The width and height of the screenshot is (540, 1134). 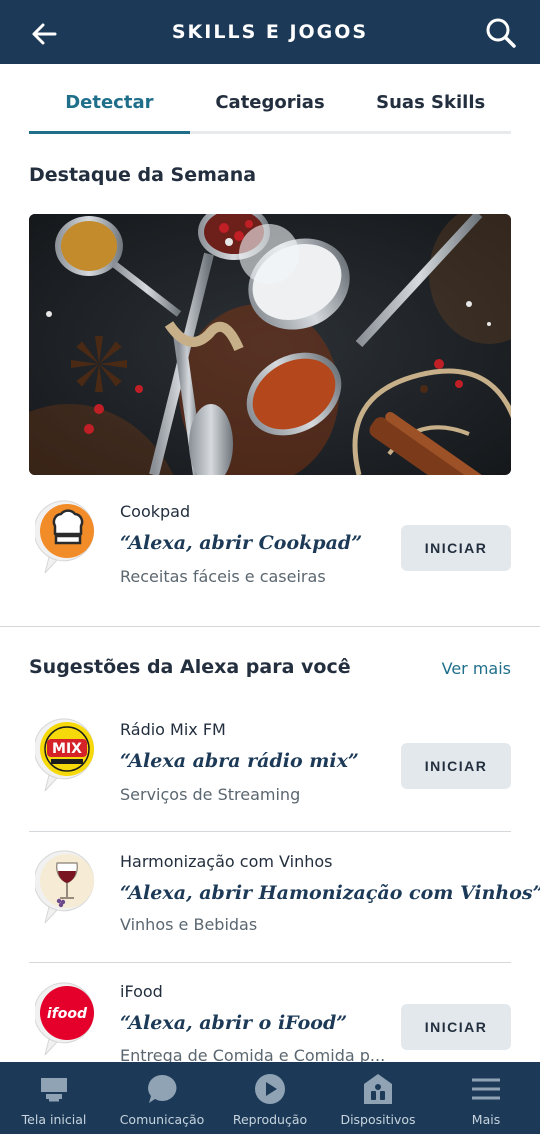 What do you see at coordinates (67, 1014) in the screenshot?
I see `svg-text: ifood` at bounding box center [67, 1014].